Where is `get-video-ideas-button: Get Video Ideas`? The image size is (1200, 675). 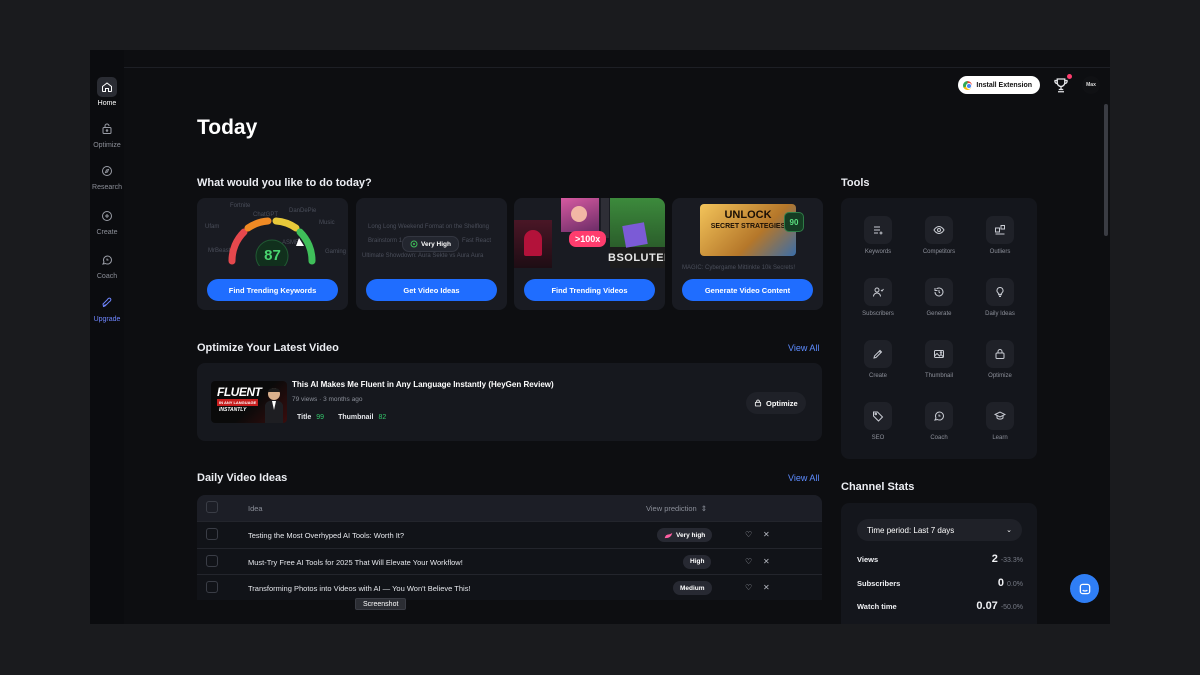
get-video-ideas-button: Get Video Ideas is located at coordinates (431, 290).